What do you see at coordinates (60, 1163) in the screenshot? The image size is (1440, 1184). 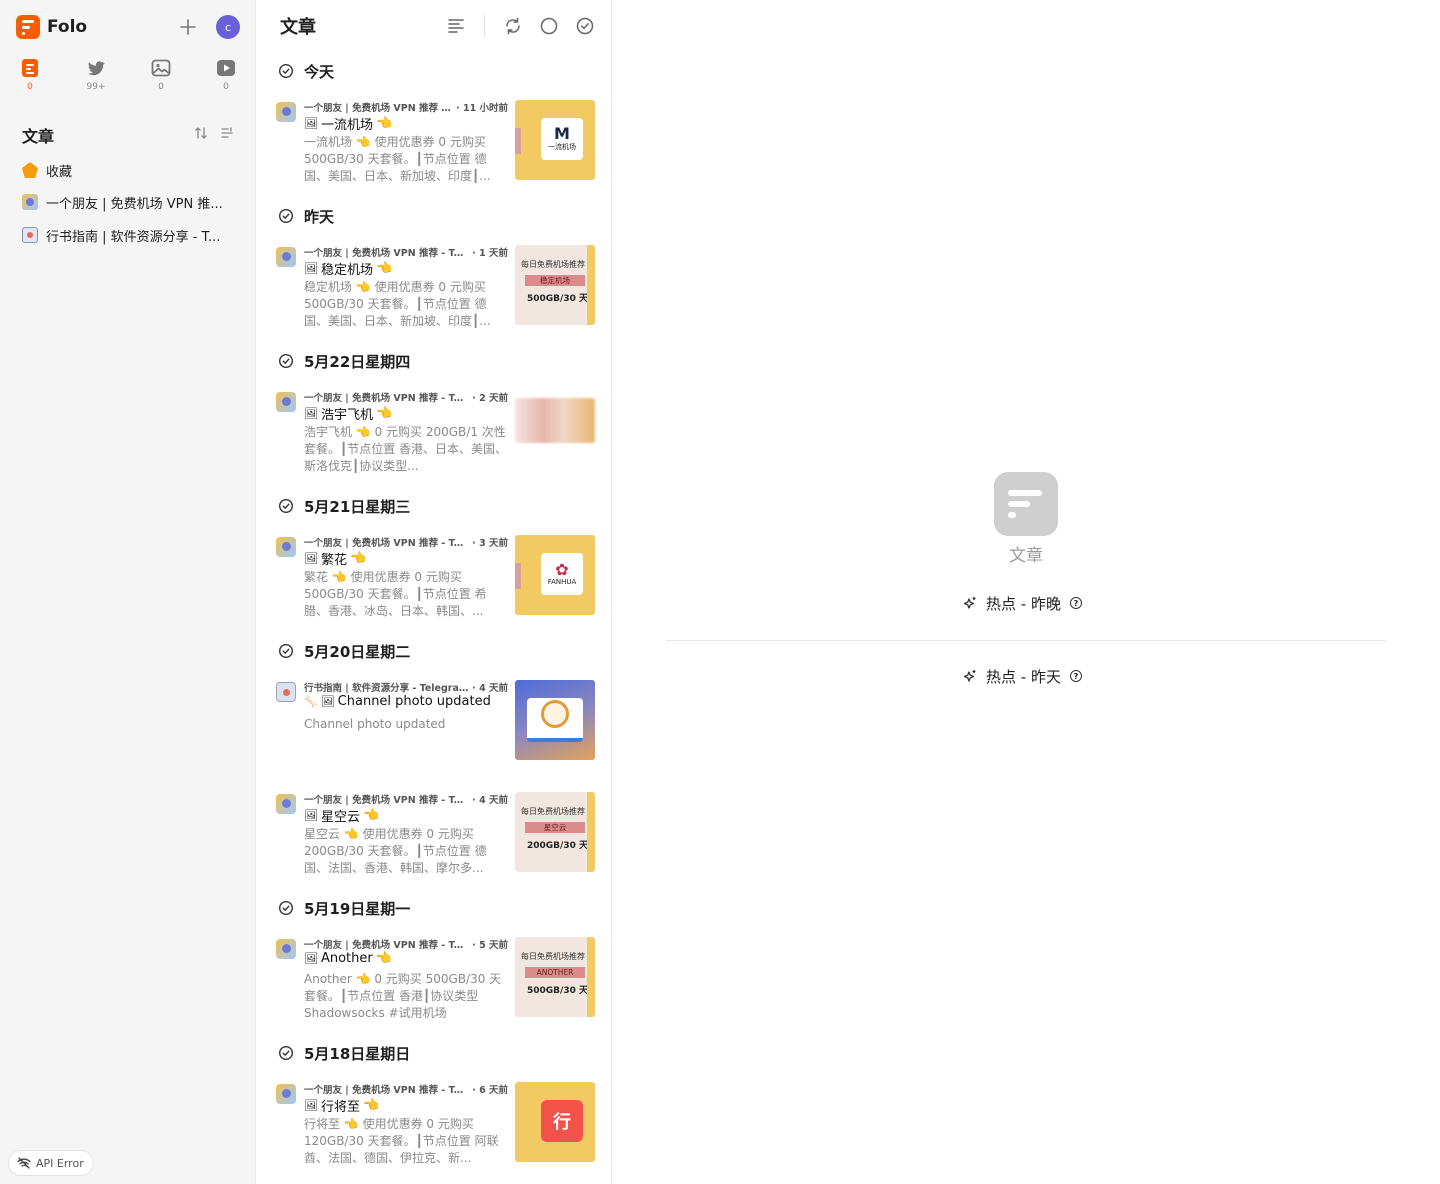 I see `api-error-label: API Error` at bounding box center [60, 1163].